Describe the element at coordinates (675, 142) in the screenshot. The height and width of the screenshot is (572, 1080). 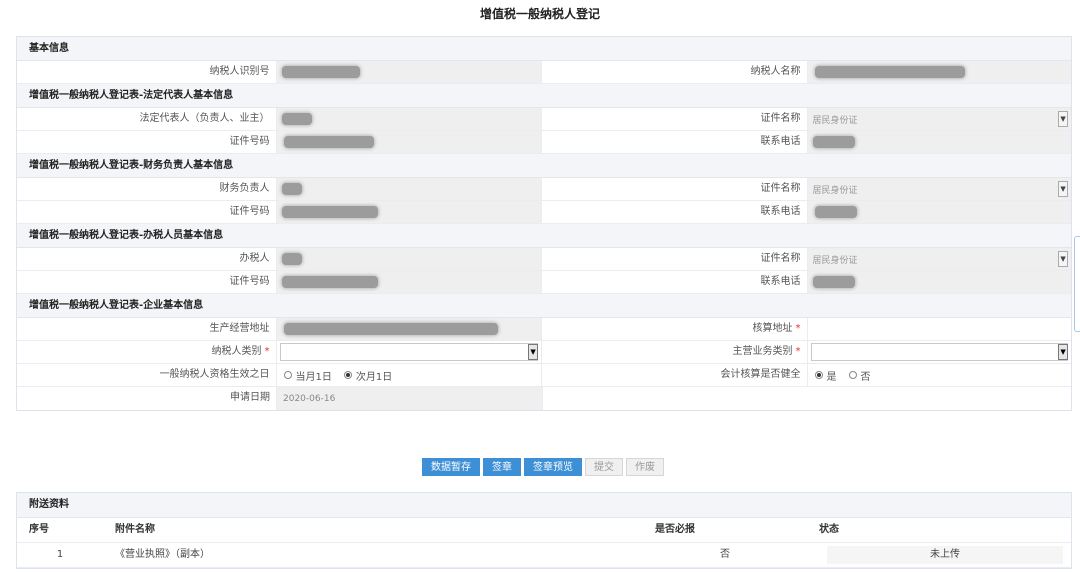
I see `legal-phone-label: 联系电话` at that location.